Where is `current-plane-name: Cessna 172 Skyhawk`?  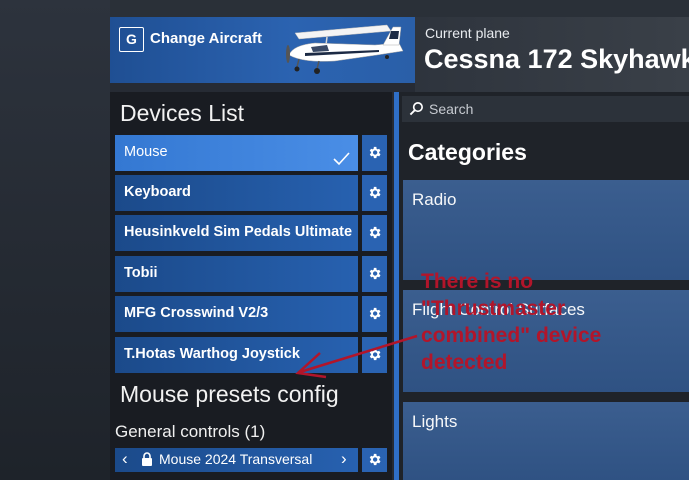 current-plane-name: Cessna 172 Skyhawk is located at coordinates (556, 59).